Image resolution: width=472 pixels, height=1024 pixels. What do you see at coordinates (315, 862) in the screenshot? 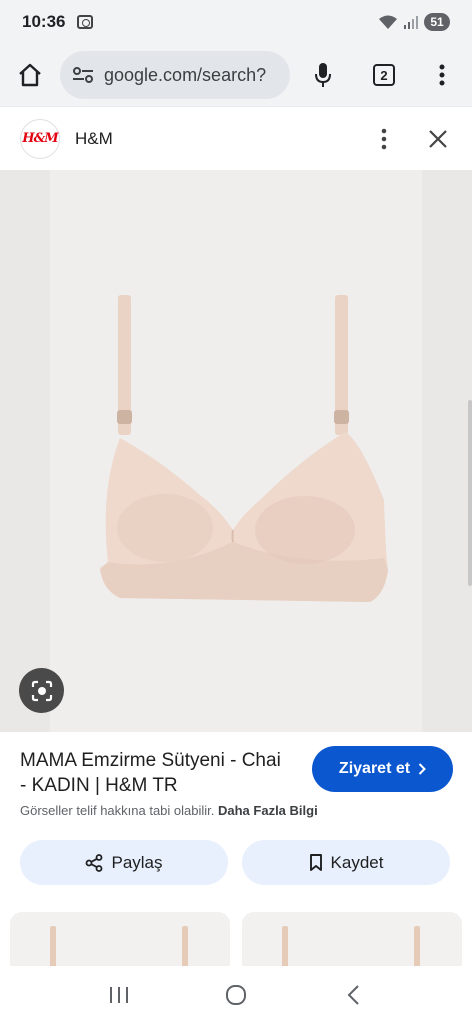
I see `bookmark-icon` at bounding box center [315, 862].